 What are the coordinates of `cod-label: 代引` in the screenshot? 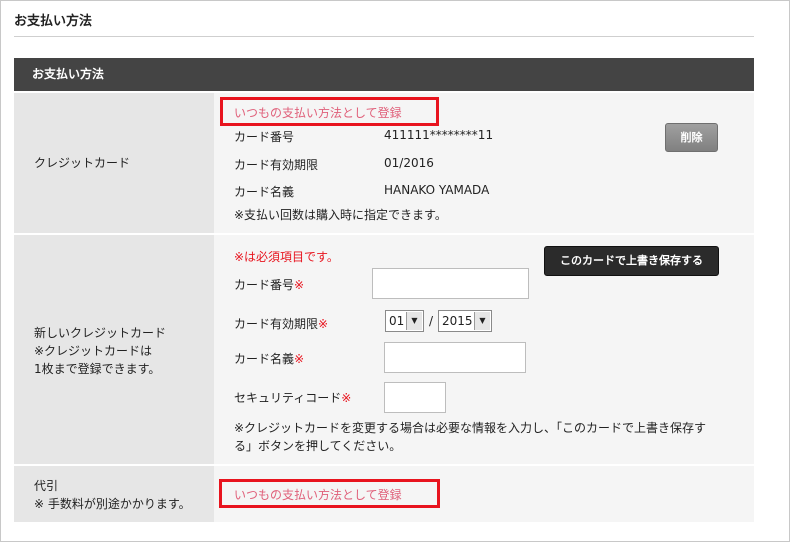 It's located at (46, 486).